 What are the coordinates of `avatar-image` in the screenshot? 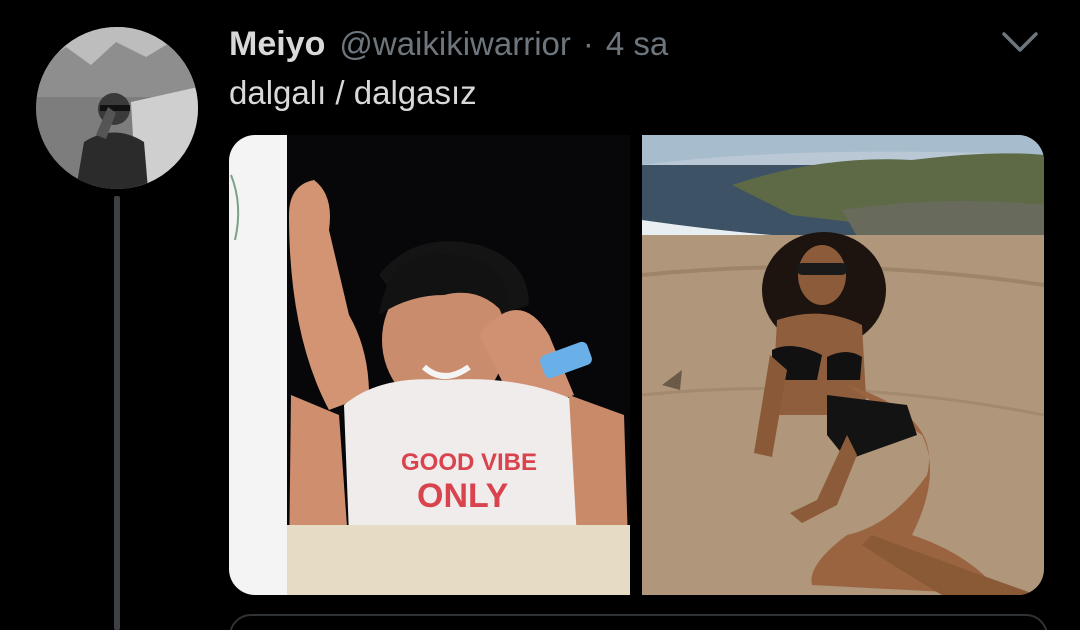 It's located at (117, 108).